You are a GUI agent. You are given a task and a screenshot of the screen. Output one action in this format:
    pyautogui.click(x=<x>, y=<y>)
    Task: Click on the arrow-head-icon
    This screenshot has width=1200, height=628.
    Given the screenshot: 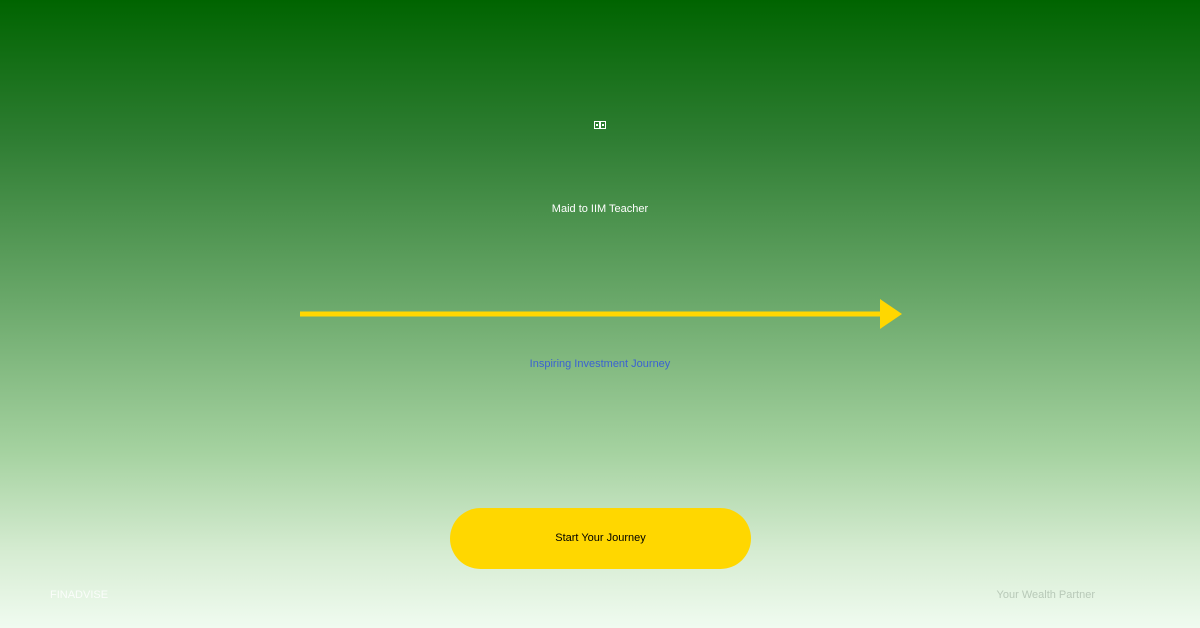 What is the action you would take?
    pyautogui.click(x=891, y=314)
    